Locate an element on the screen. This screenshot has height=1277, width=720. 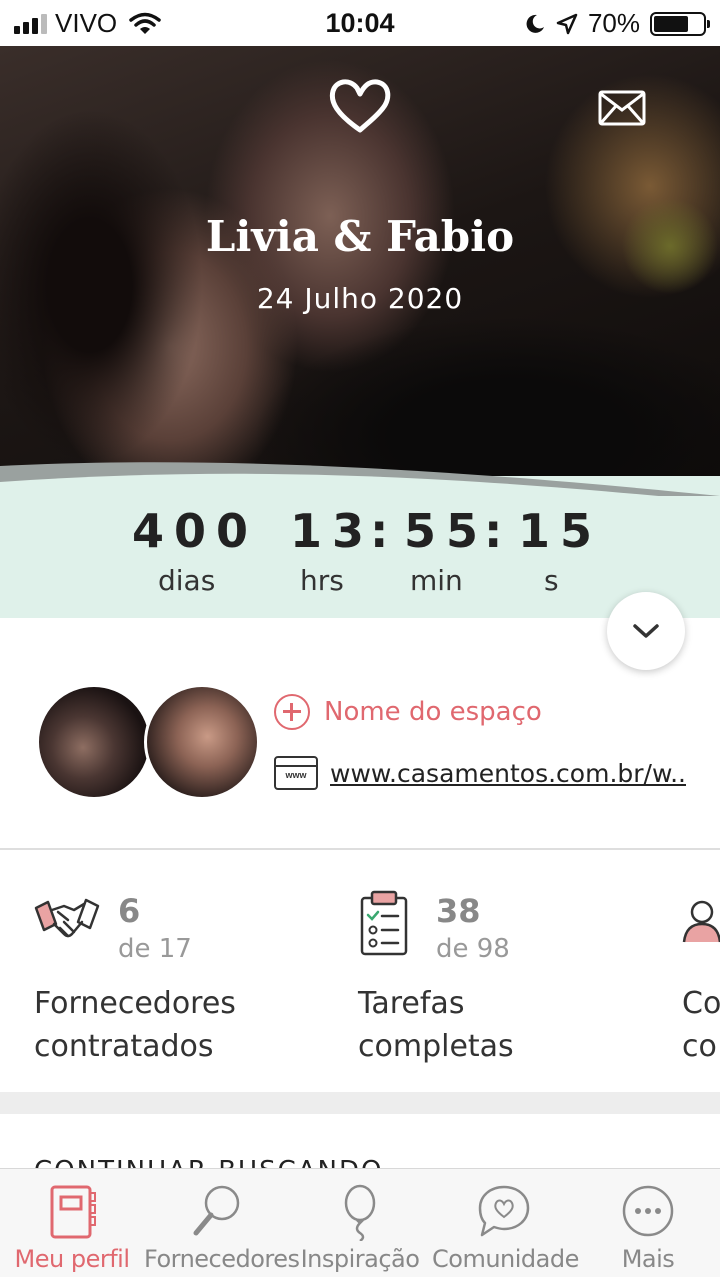
stat-count: 6 is located at coordinates (129, 911).